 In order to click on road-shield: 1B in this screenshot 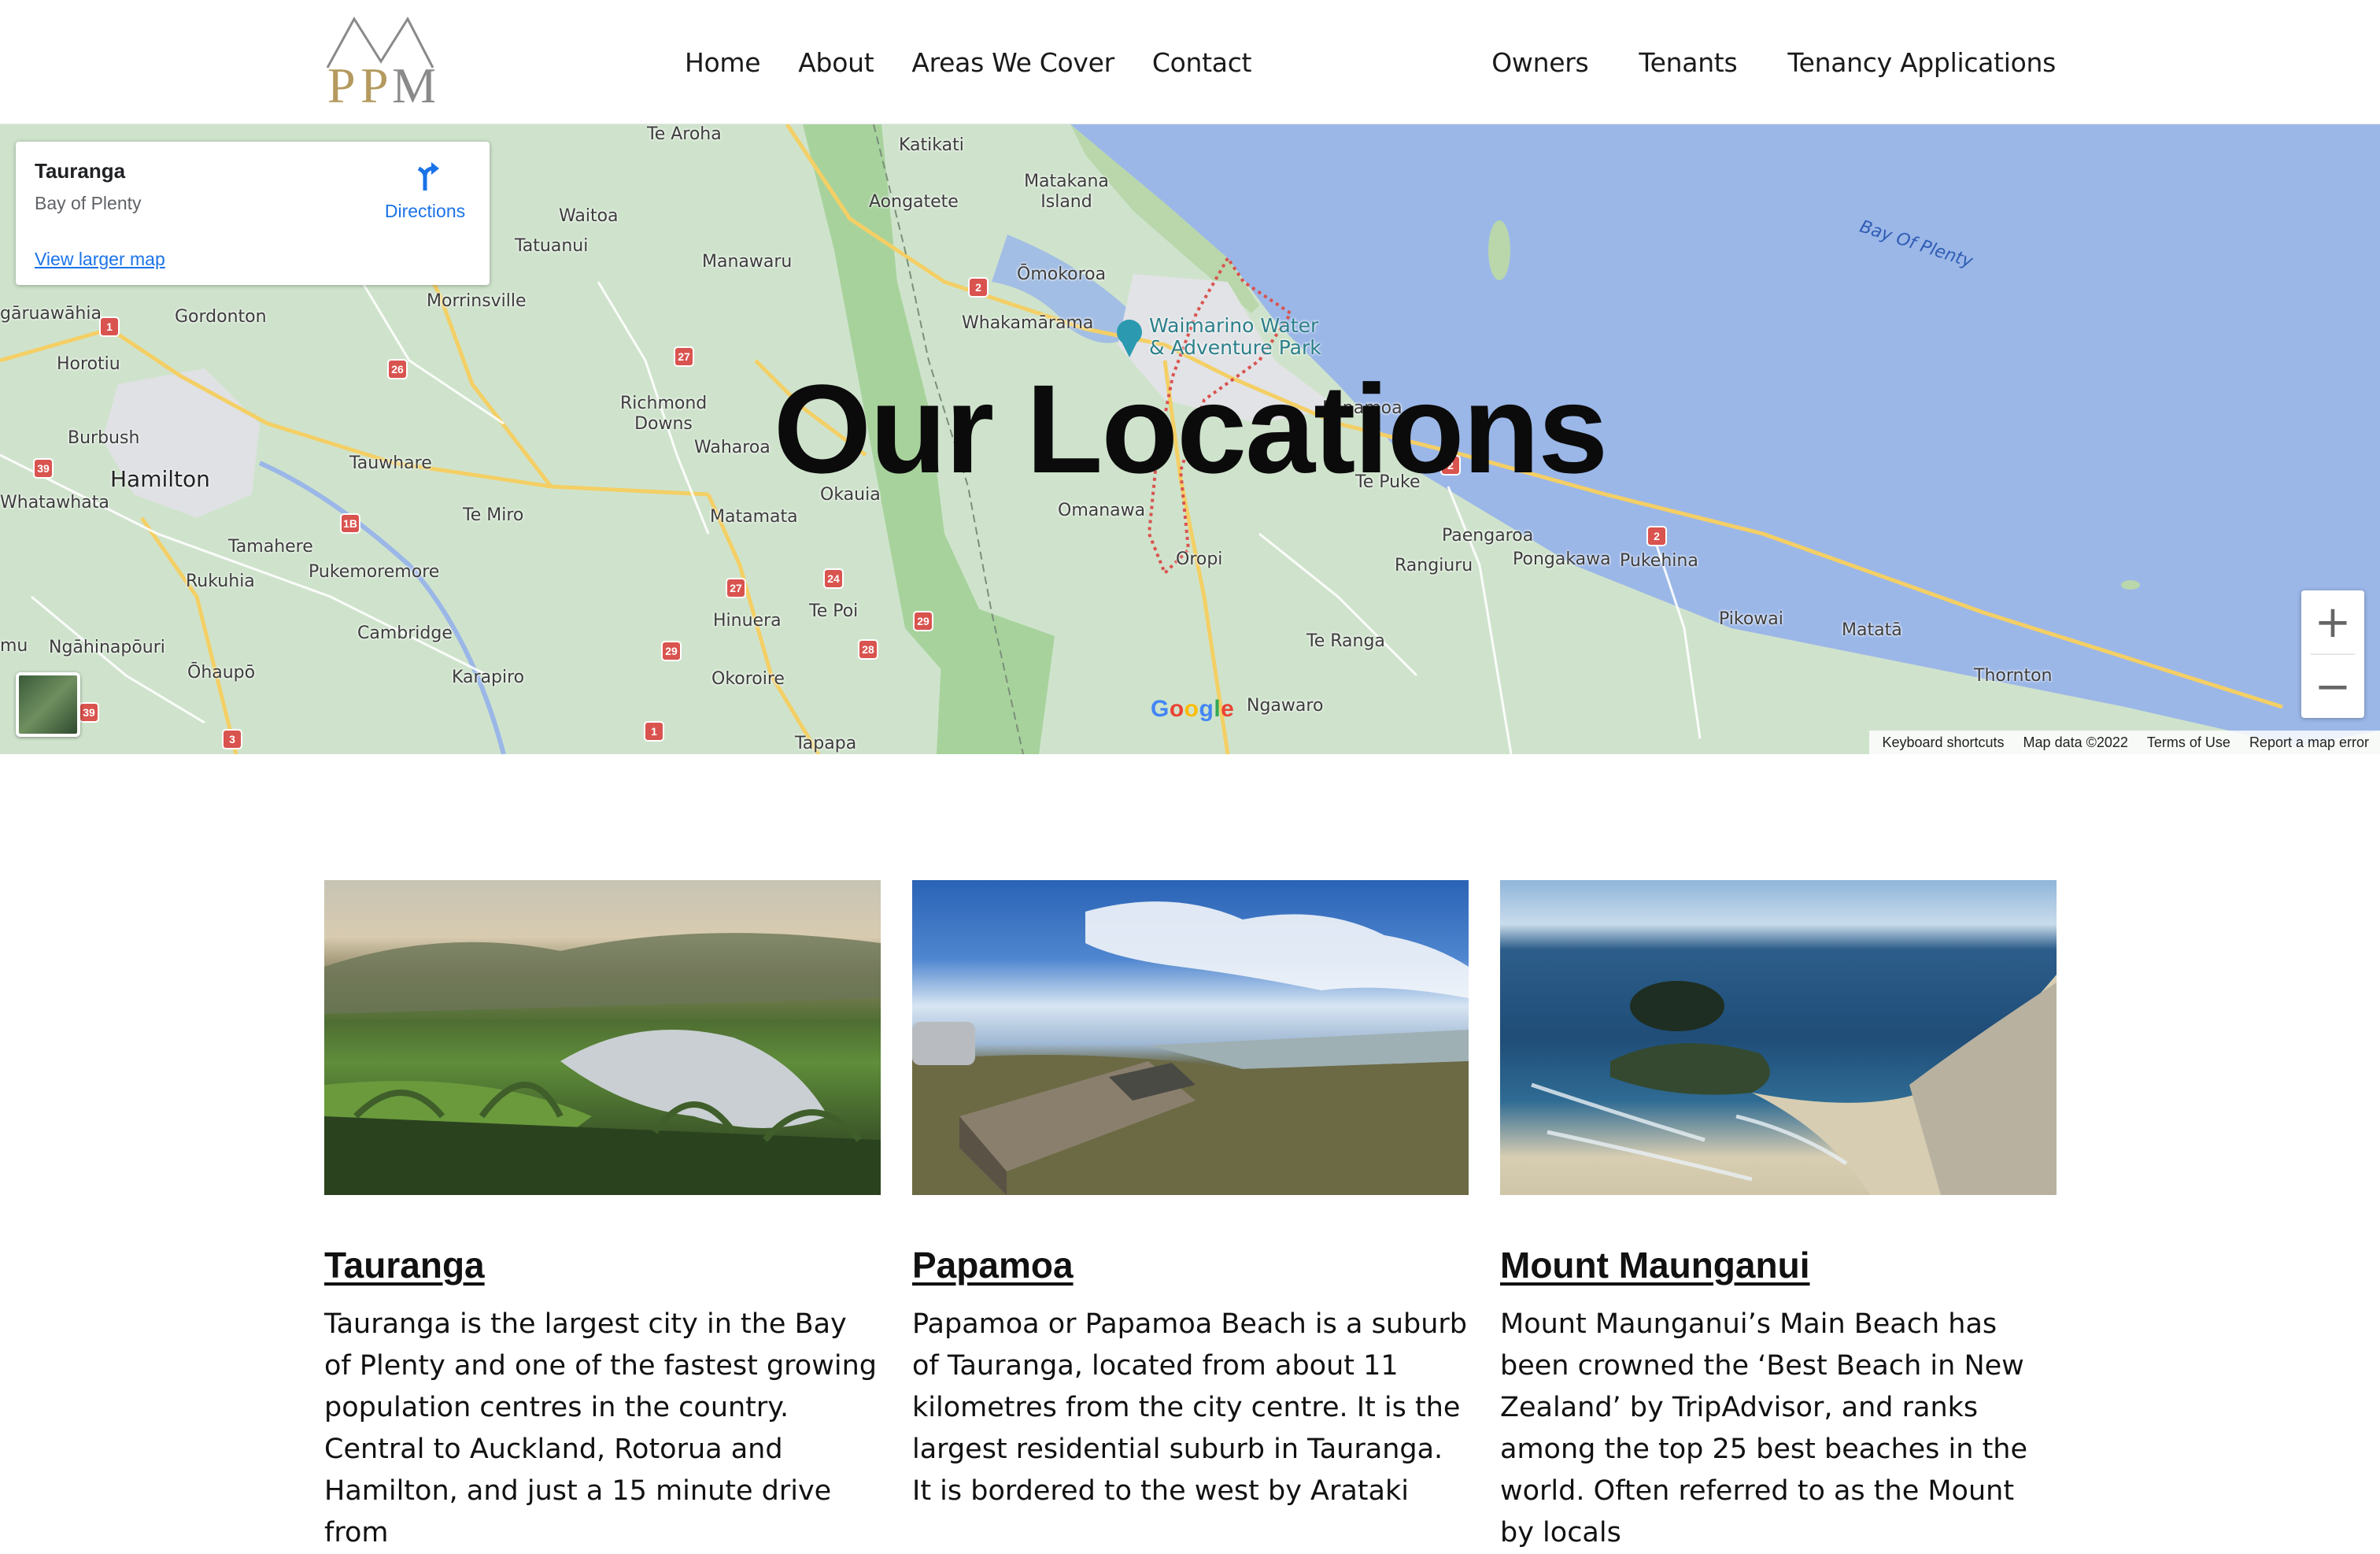, I will do `click(350, 523)`.